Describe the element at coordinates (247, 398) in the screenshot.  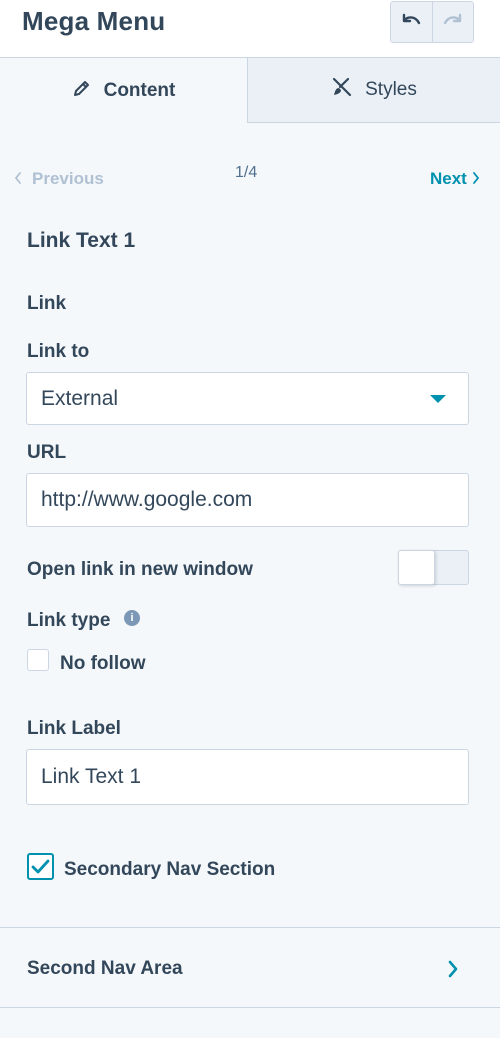
I see `link-to-select: External` at that location.